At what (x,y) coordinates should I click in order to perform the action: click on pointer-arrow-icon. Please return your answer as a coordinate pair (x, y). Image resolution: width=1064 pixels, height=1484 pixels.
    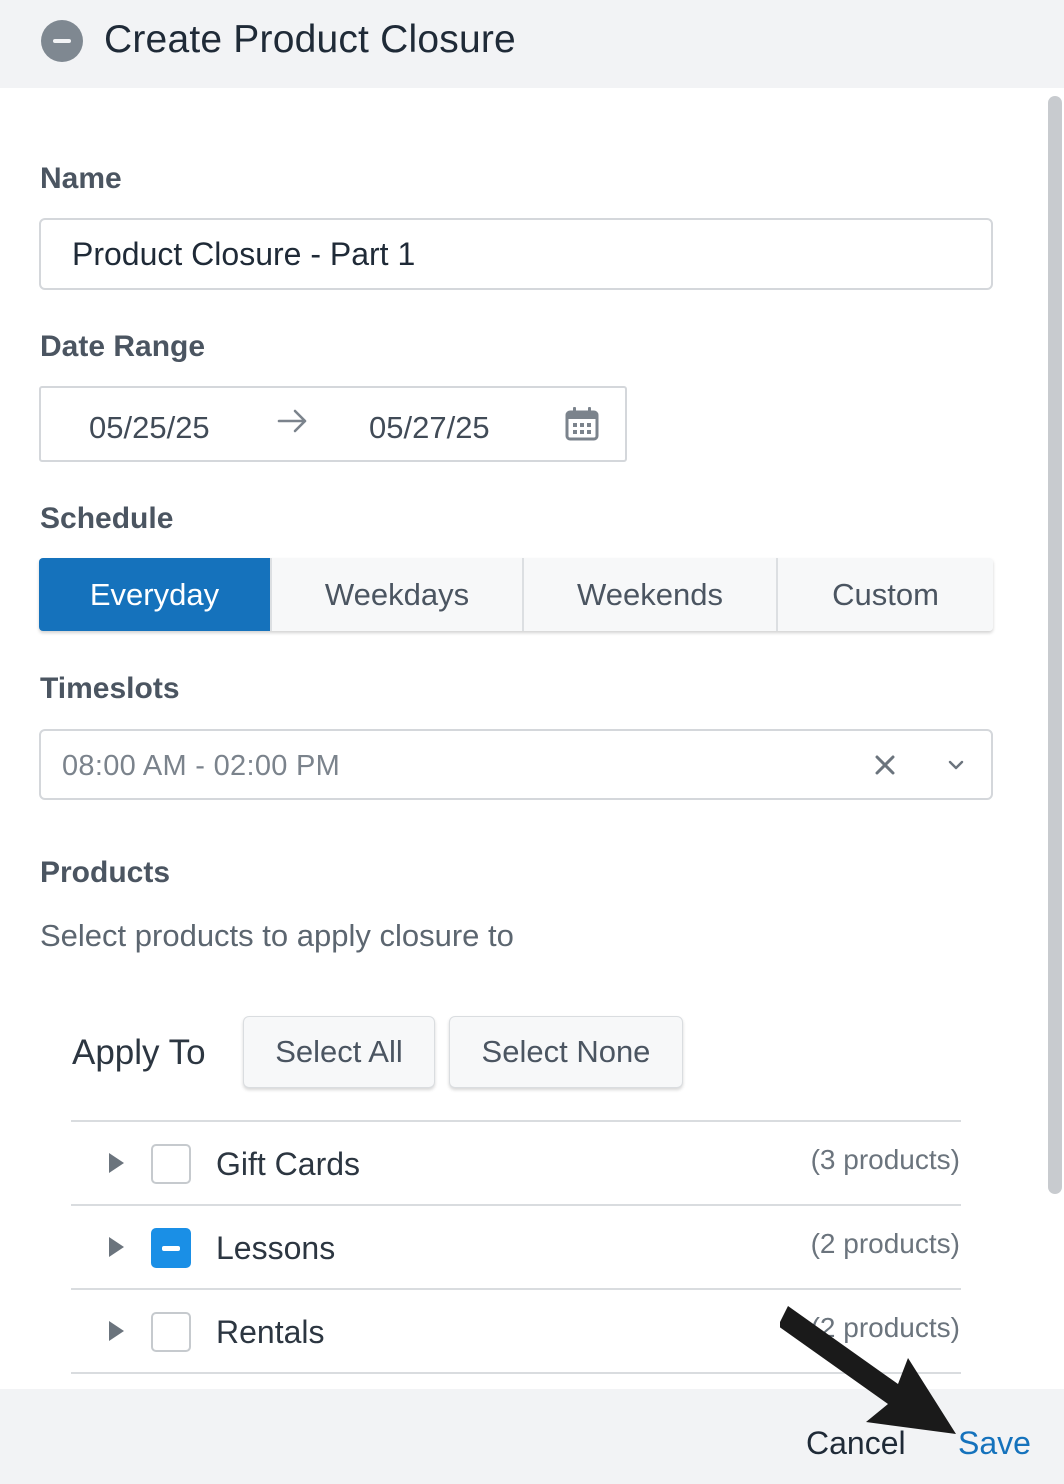
    Looking at the image, I should click on (868, 1370).